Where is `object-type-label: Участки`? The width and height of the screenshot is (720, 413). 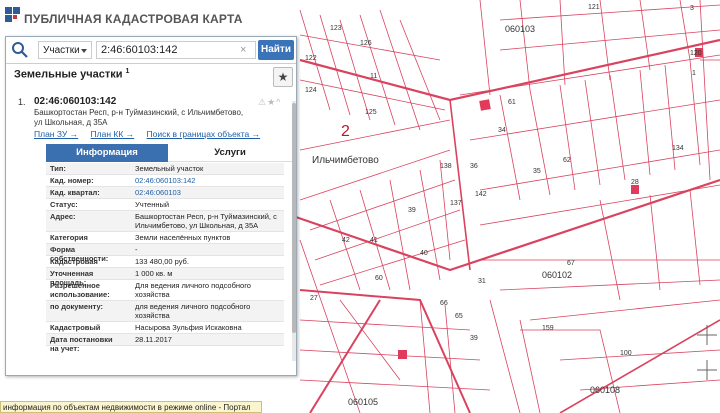 object-type-label: Участки is located at coordinates (61, 50).